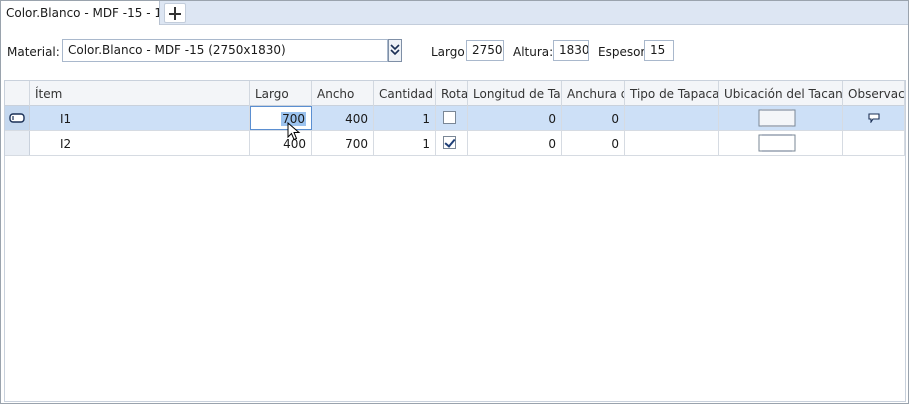 Image resolution: width=909 pixels, height=404 pixels. I want to click on tab-material: Color.Blanco - MDF -15 - 15, so click(80, 13).